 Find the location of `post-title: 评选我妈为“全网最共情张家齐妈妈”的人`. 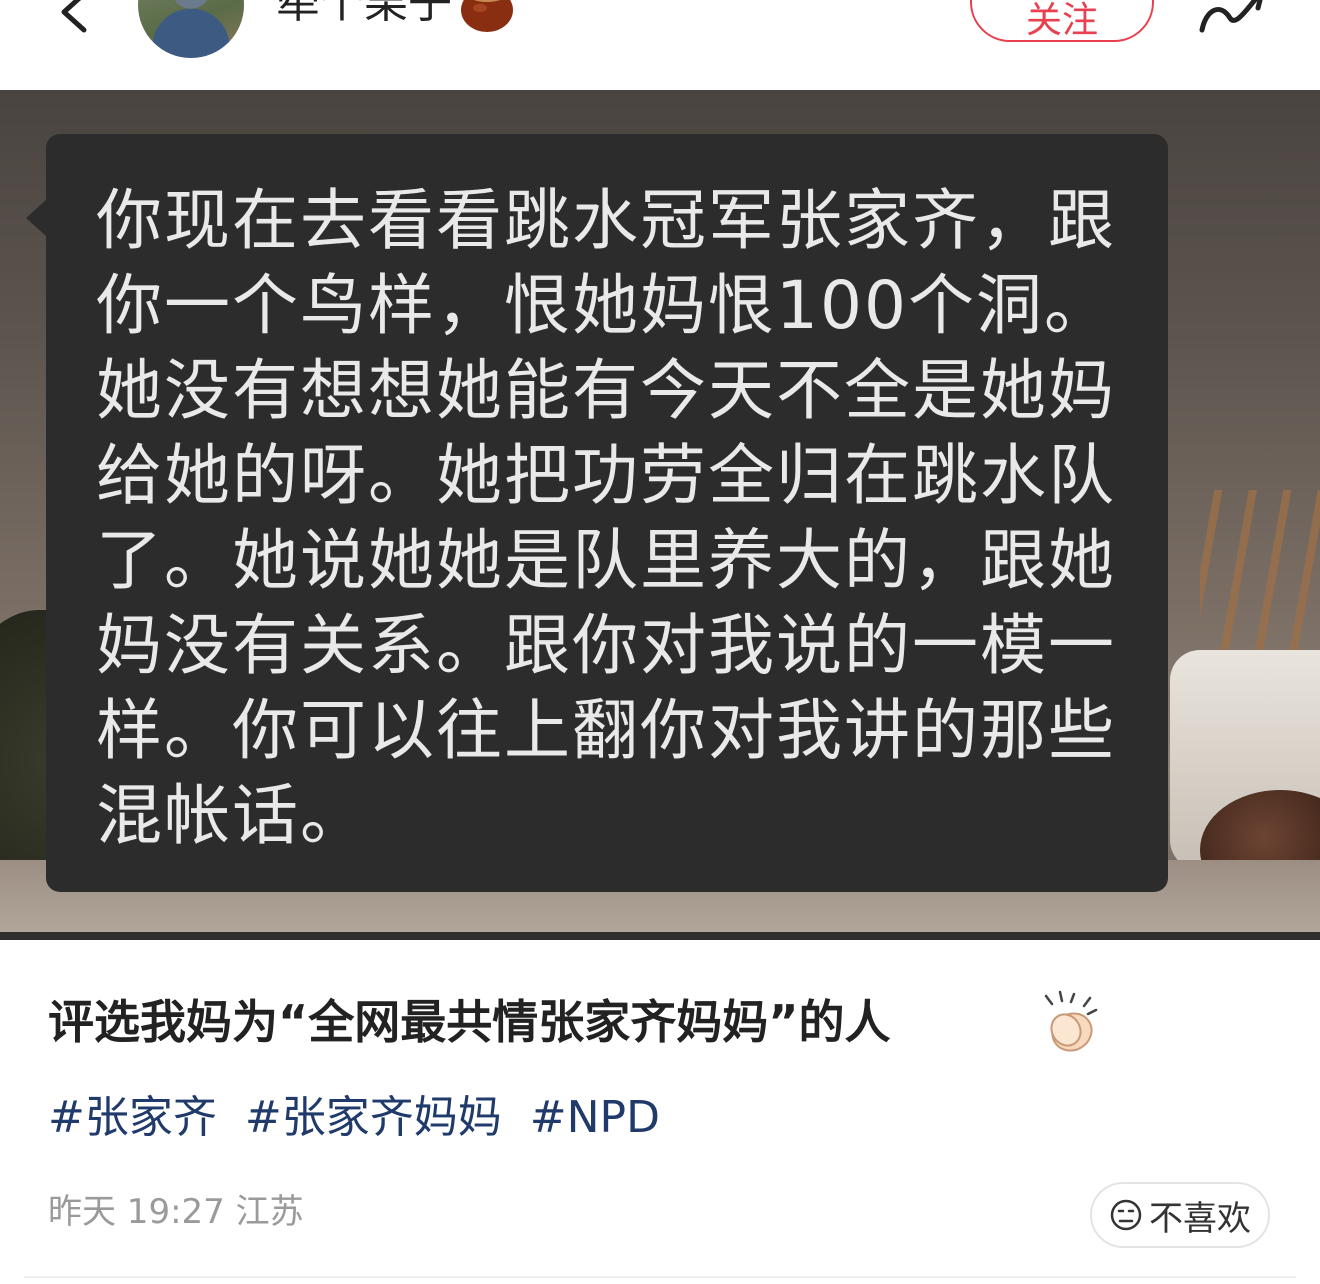

post-title: 评选我妈为“全网最共情张家齐妈妈”的人 is located at coordinates (469, 1022).